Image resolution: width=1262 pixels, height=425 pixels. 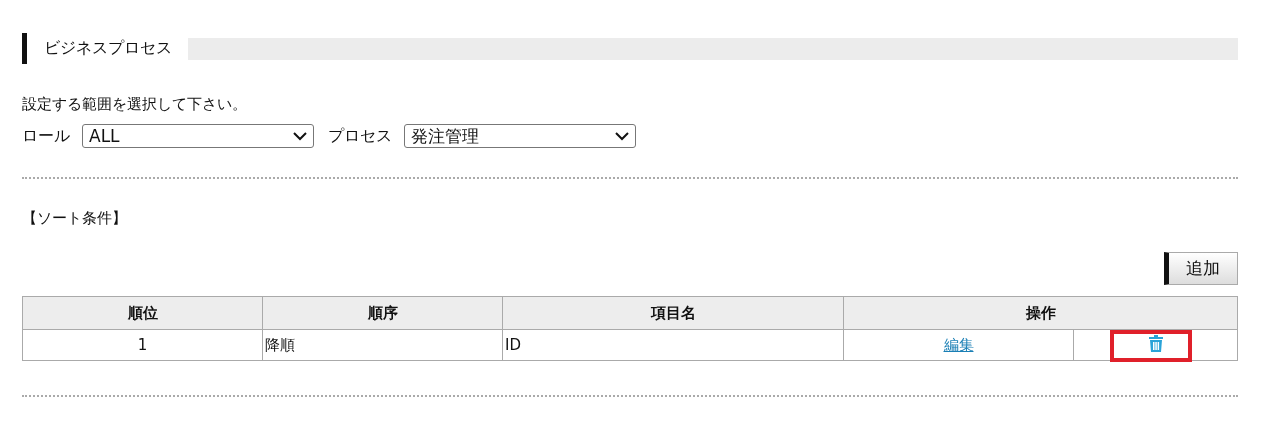 What do you see at coordinates (673, 345) in the screenshot?
I see `table-cell: ID` at bounding box center [673, 345].